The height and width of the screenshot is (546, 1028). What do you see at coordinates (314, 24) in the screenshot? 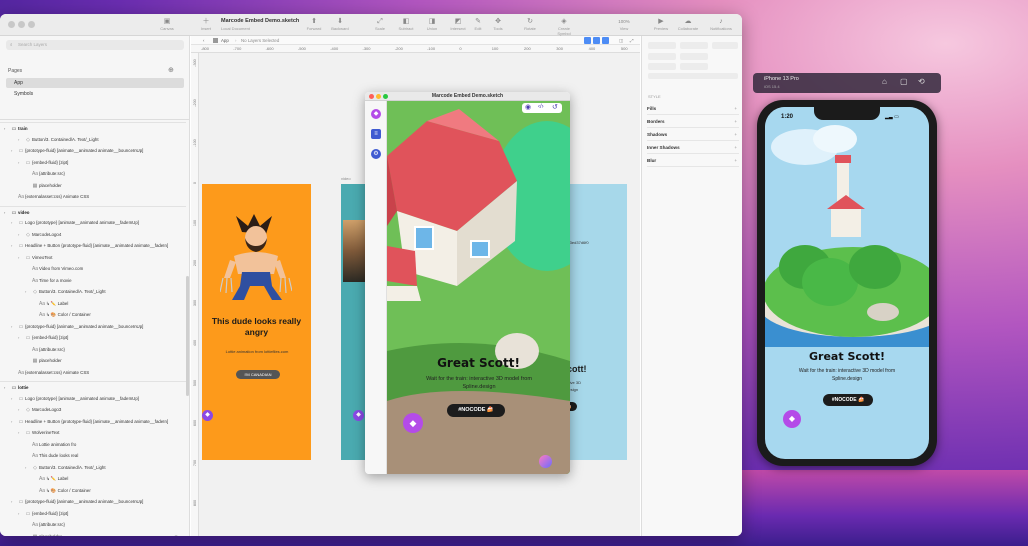
I see `forward-button: ⬆ Forward` at bounding box center [314, 24].